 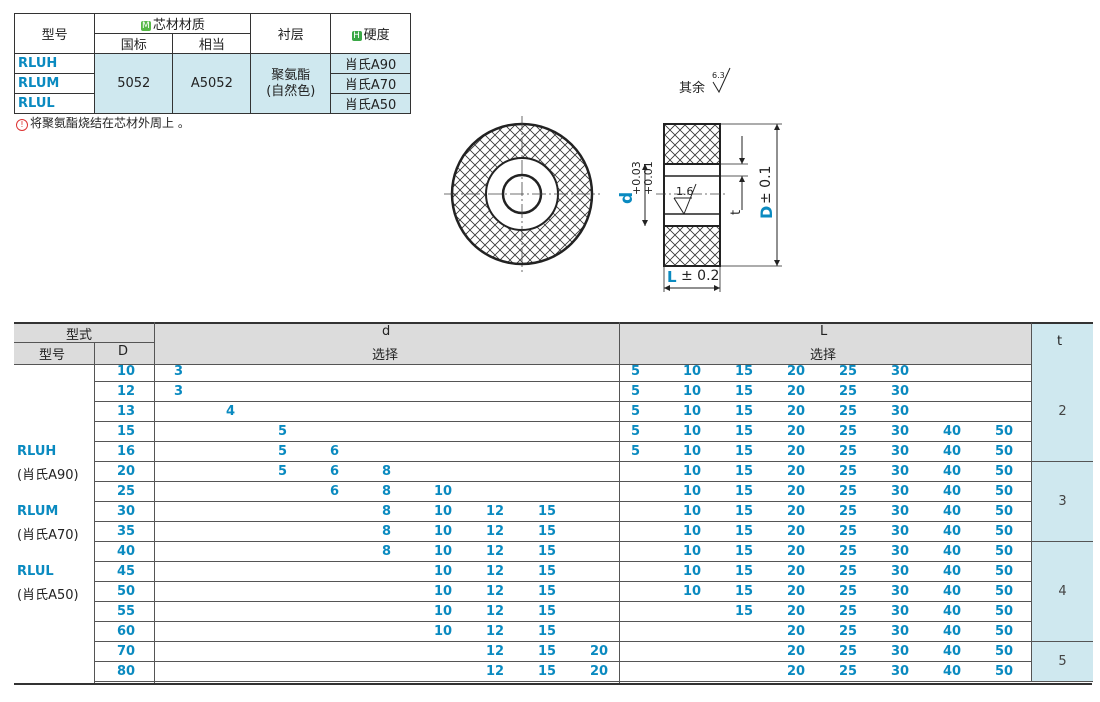 What do you see at coordinates (126, 371) in the screenshot?
I see `D-value: 10` at bounding box center [126, 371].